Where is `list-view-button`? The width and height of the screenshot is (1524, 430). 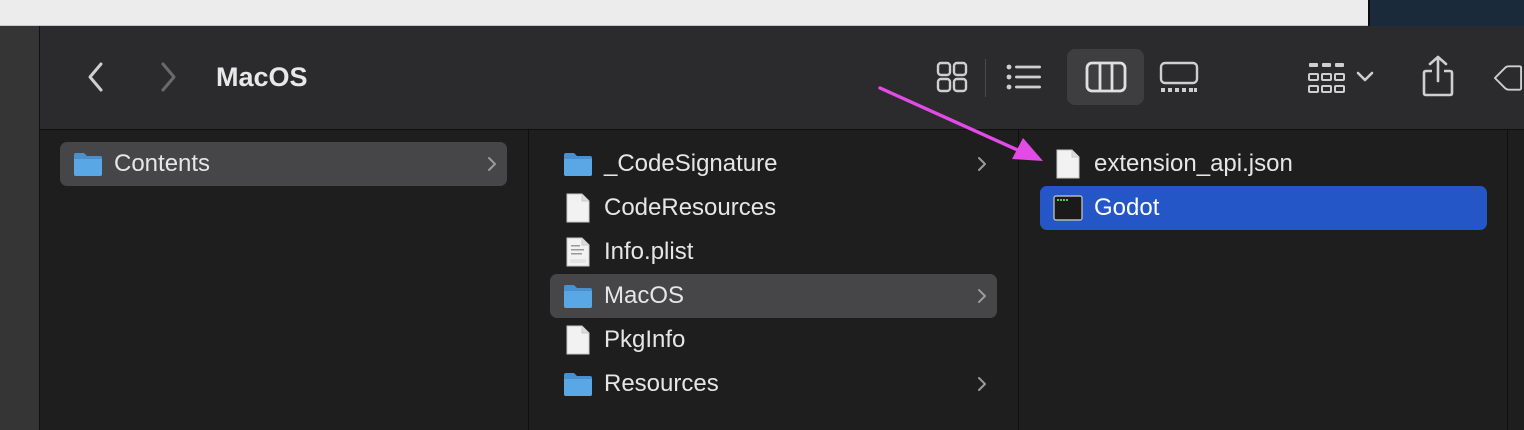
list-view-button is located at coordinates (1024, 77).